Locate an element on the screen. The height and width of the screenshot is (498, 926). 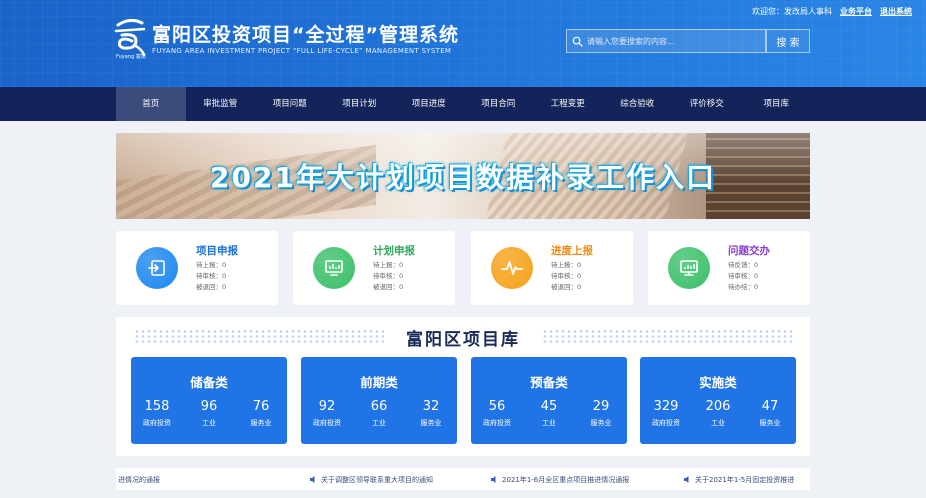
notice-text: 关于调整区领导联系重大项目的通知 is located at coordinates (377, 480).